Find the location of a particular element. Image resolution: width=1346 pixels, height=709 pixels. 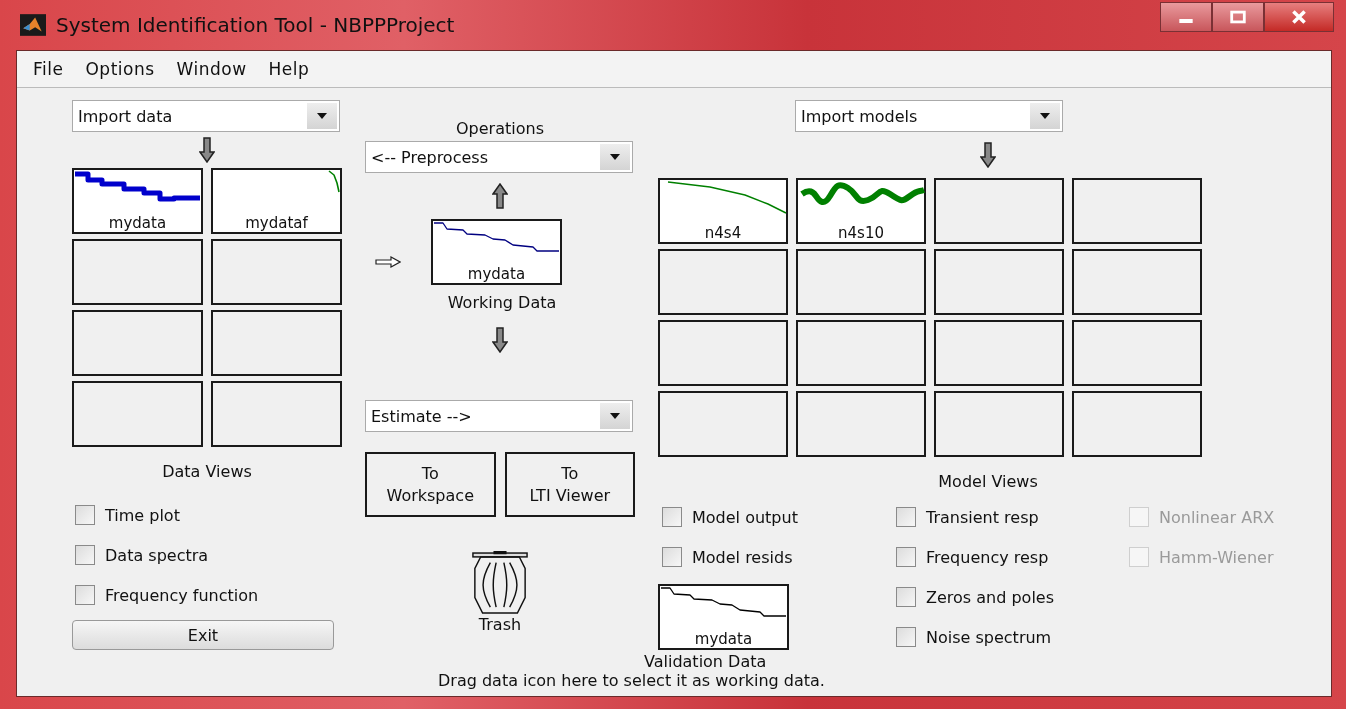

window-title: System Identification Tool - NBPPProject is located at coordinates (255, 25).